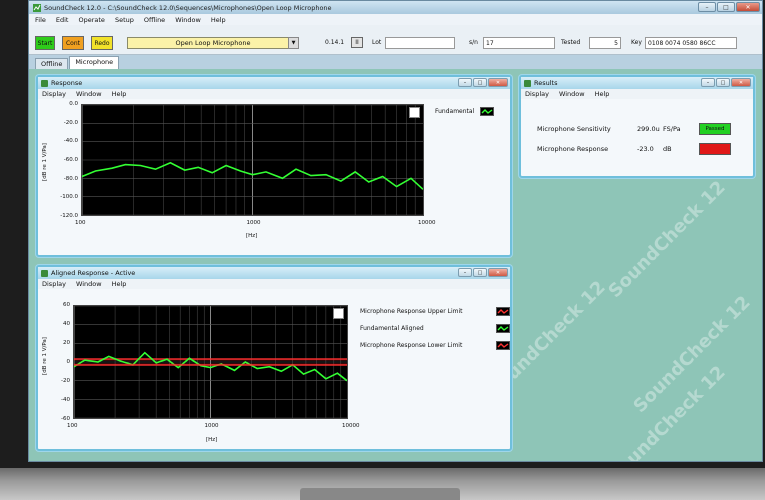 The image size is (765, 500). What do you see at coordinates (571, 42) in the screenshot?
I see `tested-label: Tested` at bounding box center [571, 42].